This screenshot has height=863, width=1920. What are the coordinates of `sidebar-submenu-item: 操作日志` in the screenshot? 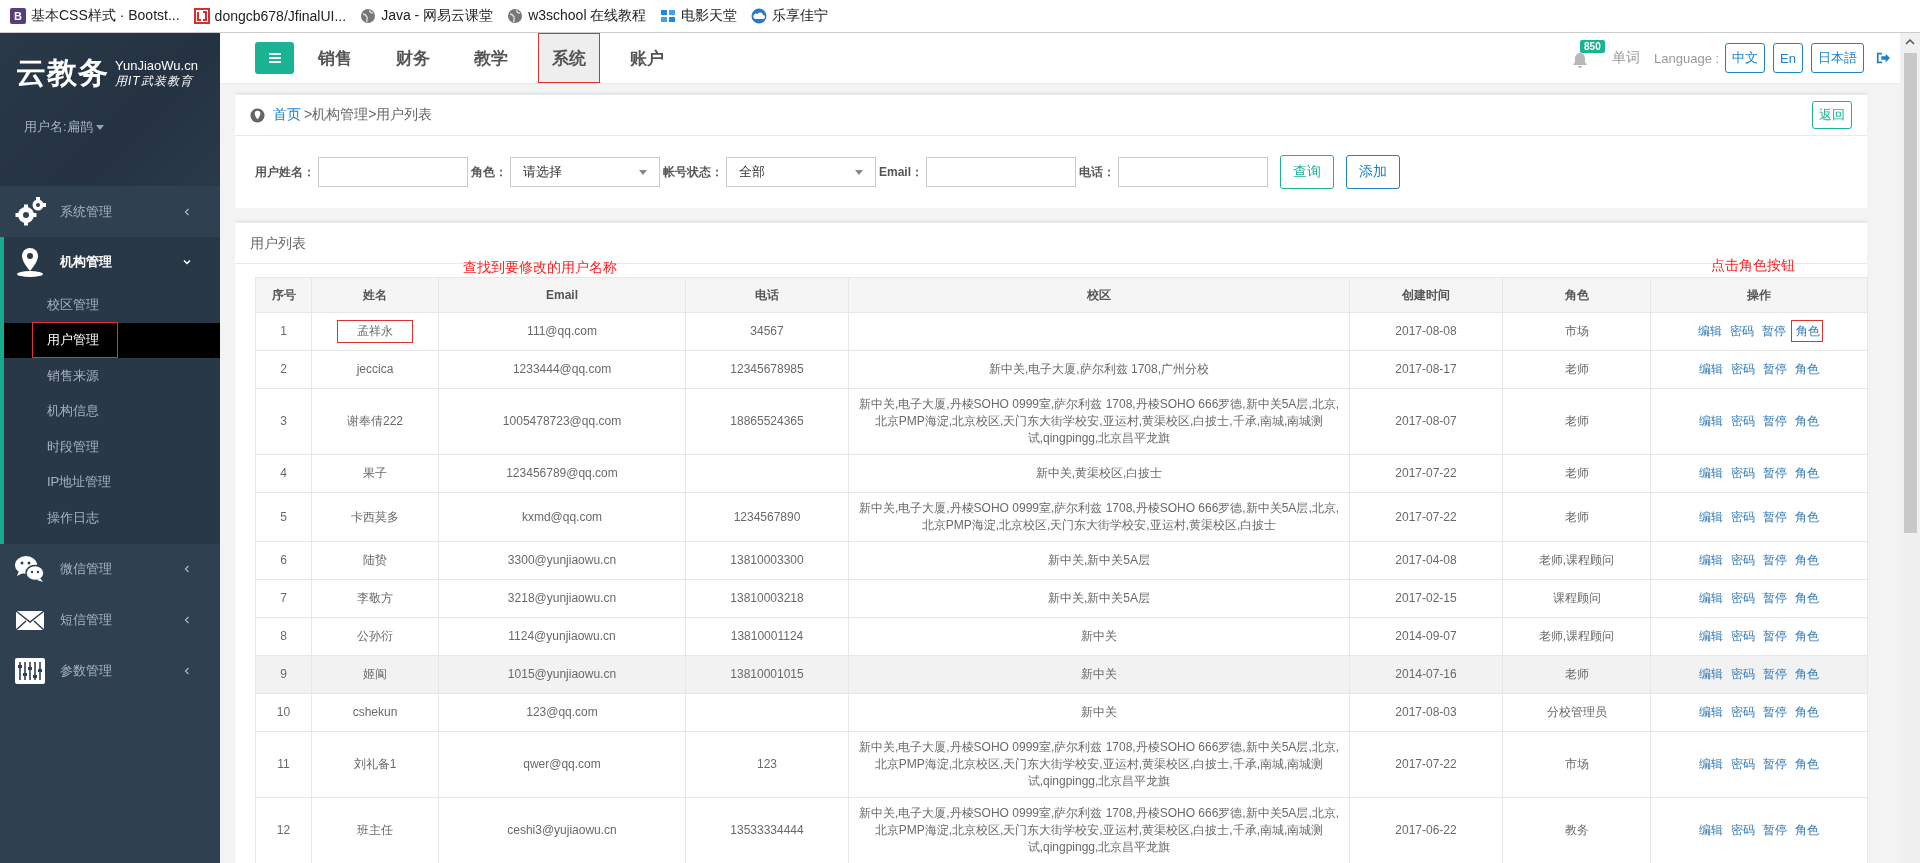 It's located at (71, 517).